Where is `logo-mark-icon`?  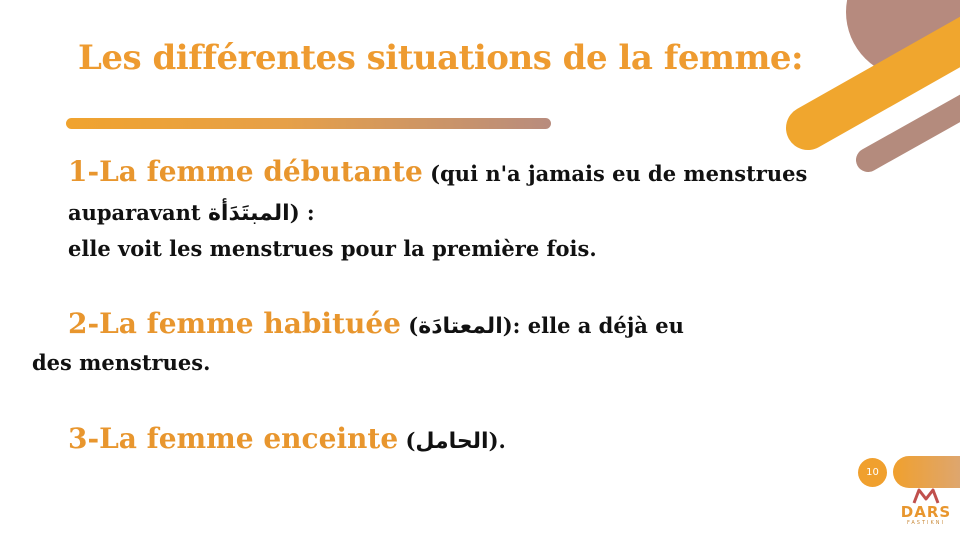 logo-mark-icon is located at coordinates (926, 496).